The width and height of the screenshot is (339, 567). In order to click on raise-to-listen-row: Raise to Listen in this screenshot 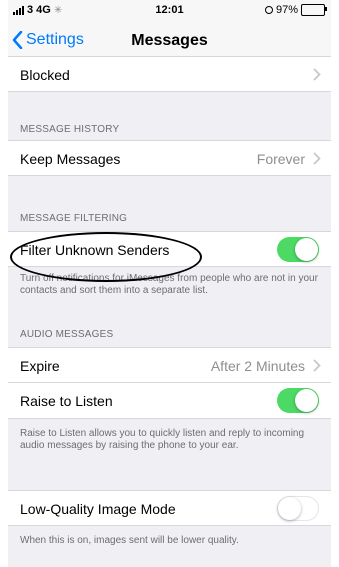, I will do `click(169, 401)`.